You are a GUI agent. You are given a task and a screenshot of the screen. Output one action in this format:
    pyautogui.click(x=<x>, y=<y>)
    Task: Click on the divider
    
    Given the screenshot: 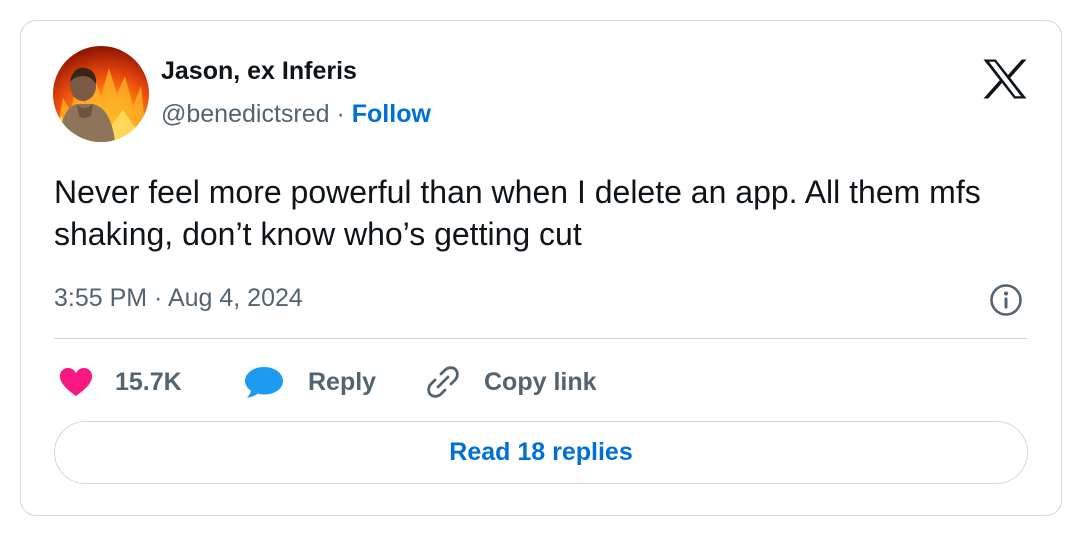 What is the action you would take?
    pyautogui.click(x=541, y=338)
    